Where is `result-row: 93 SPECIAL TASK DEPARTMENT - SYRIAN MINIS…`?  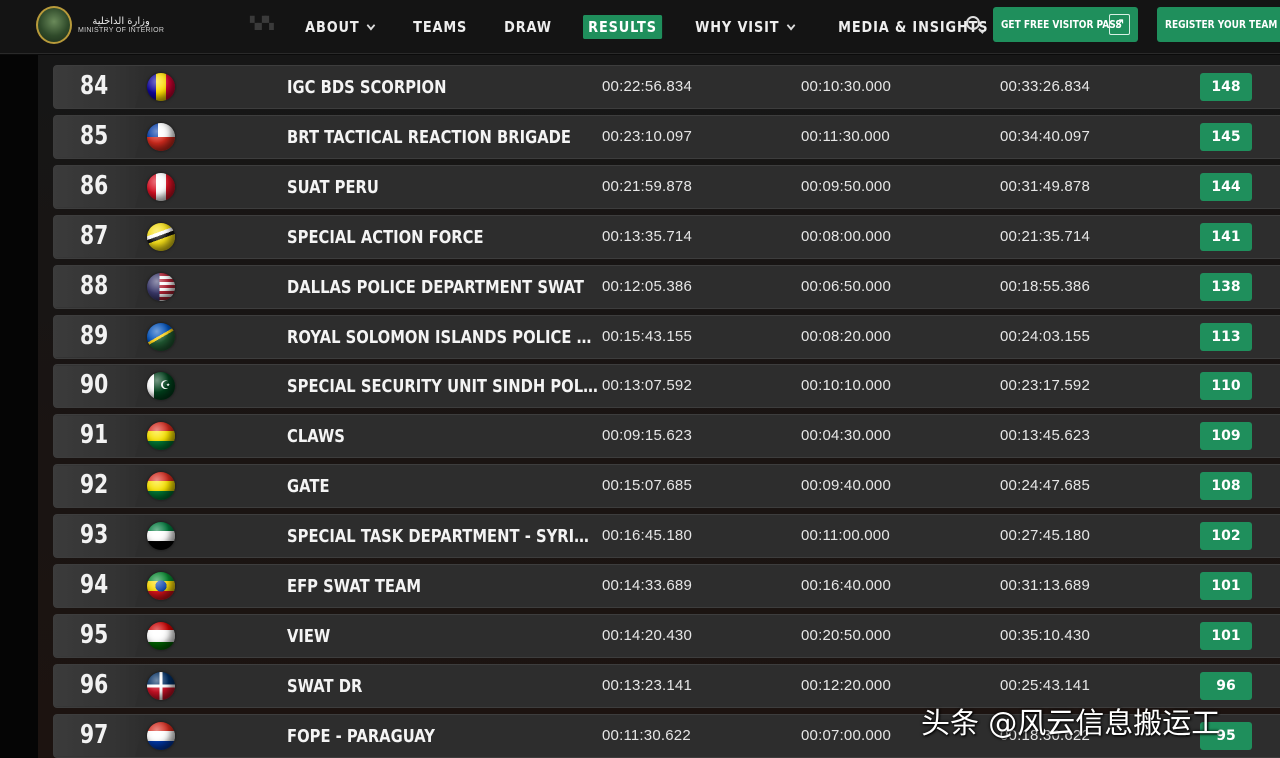 result-row: 93 SPECIAL TASK DEPARTMENT - SYRIAN MINIS… is located at coordinates (666, 536).